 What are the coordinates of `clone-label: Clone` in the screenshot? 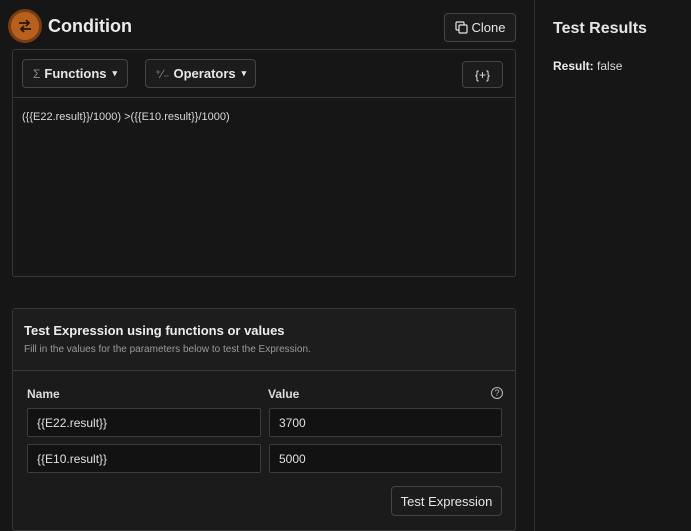 It's located at (488, 27).